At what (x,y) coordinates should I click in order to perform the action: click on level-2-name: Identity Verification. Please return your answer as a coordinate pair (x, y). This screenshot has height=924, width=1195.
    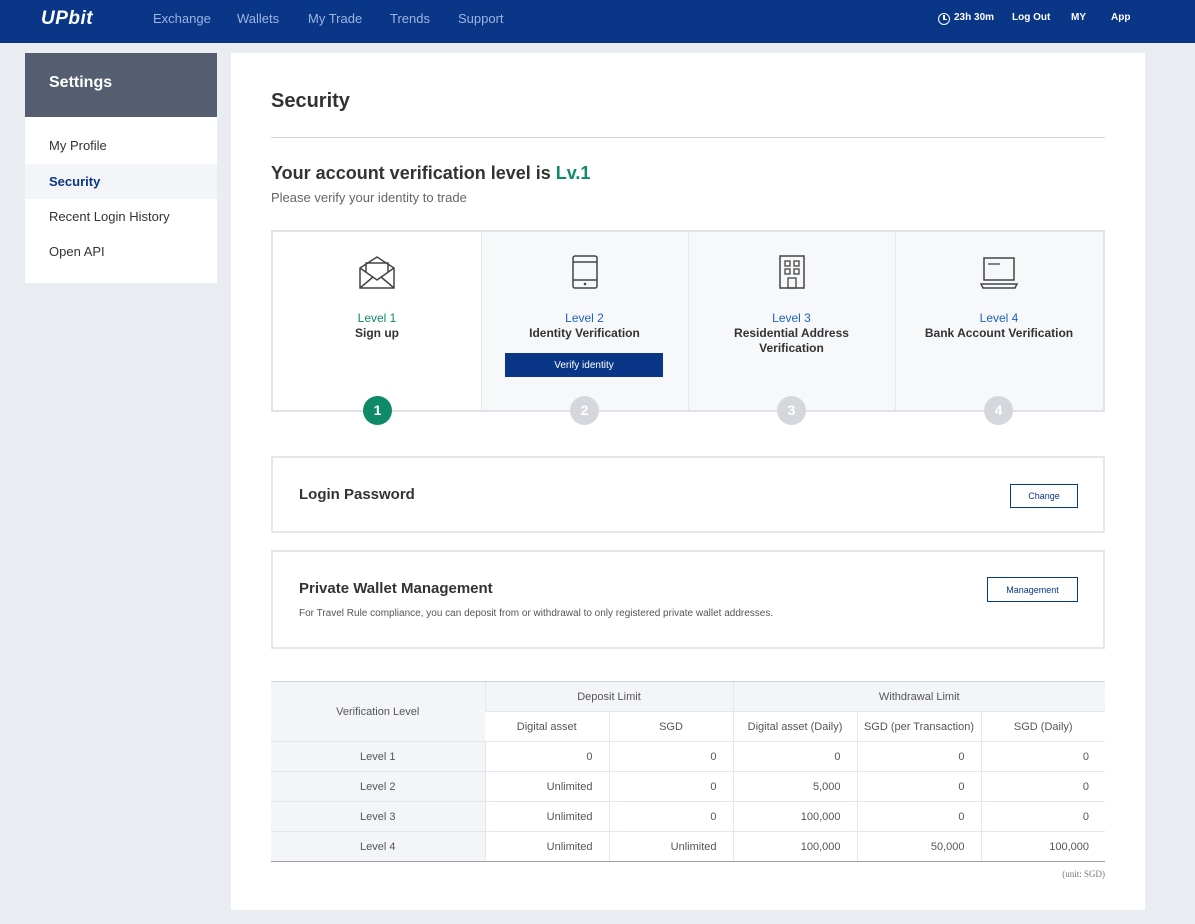
    Looking at the image, I should click on (584, 333).